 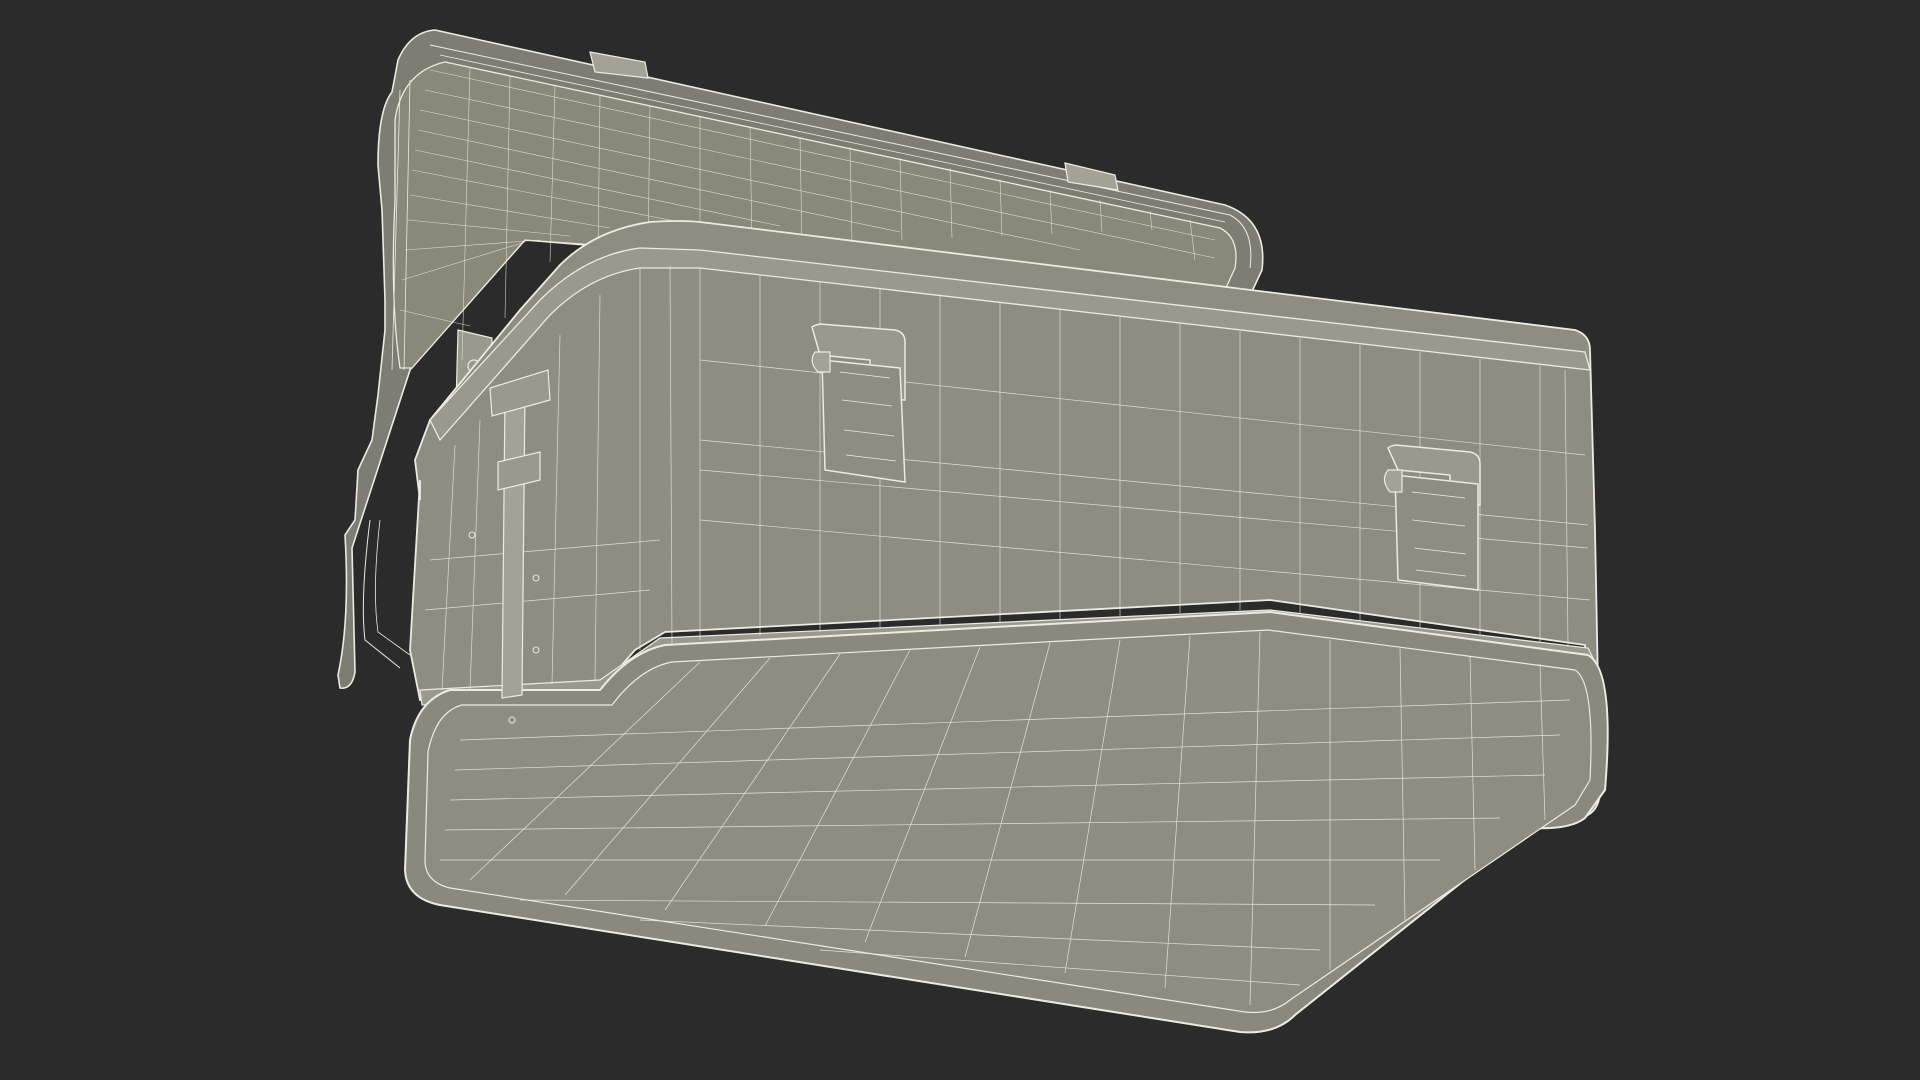 What do you see at coordinates (513, 544) in the screenshot?
I see `end-strap` at bounding box center [513, 544].